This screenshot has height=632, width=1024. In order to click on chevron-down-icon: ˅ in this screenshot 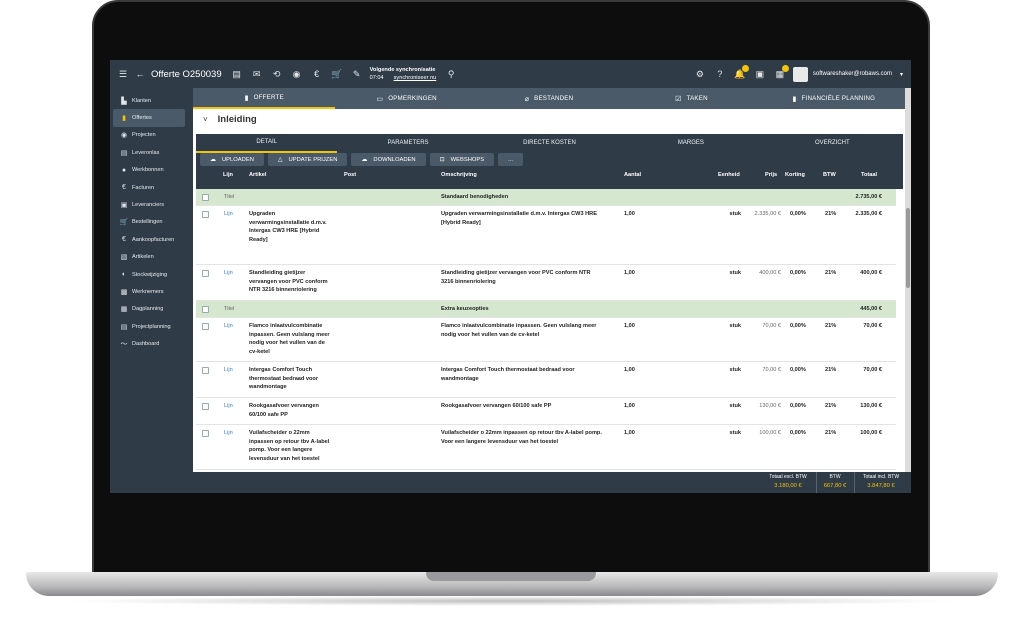, I will do `click(205, 119)`.